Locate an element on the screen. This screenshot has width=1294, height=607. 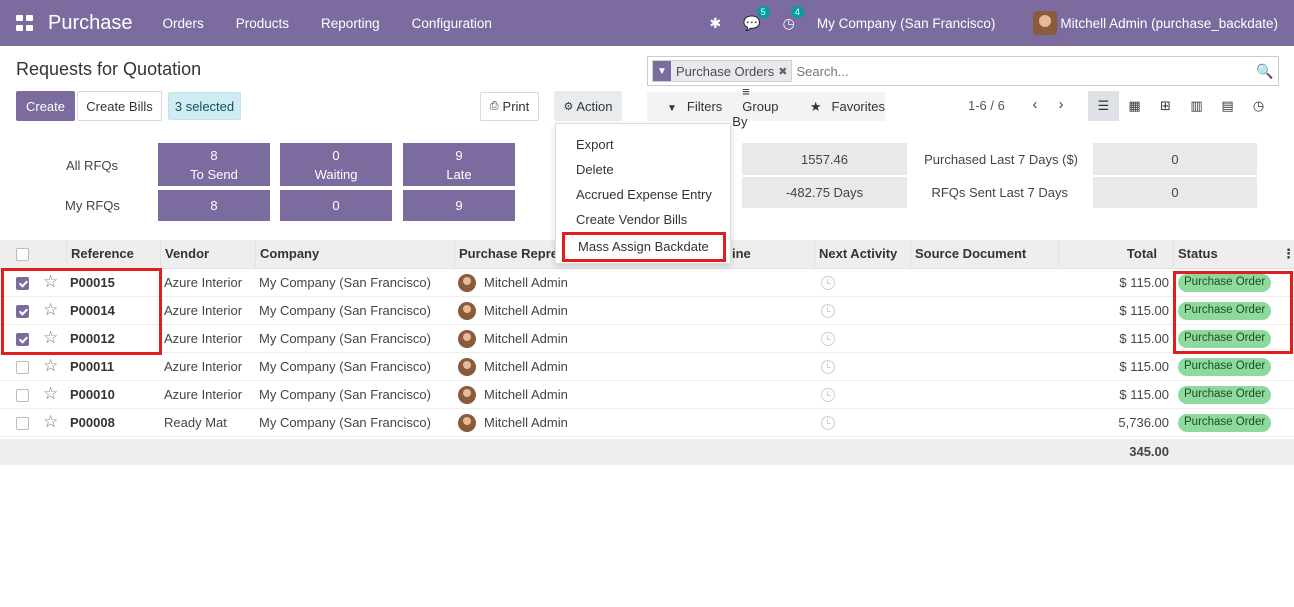
menu-item-delete: Delete is located at coordinates (643, 169).